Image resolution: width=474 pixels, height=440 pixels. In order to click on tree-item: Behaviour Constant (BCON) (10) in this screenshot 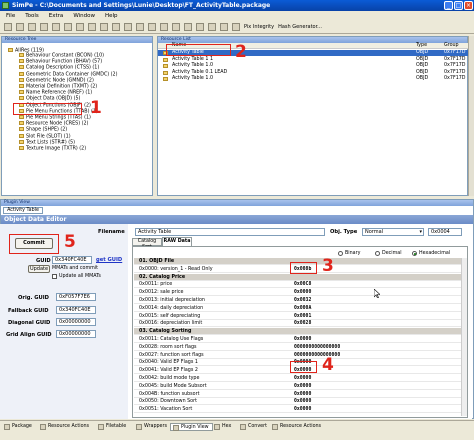, I will do `click(61, 56)`.